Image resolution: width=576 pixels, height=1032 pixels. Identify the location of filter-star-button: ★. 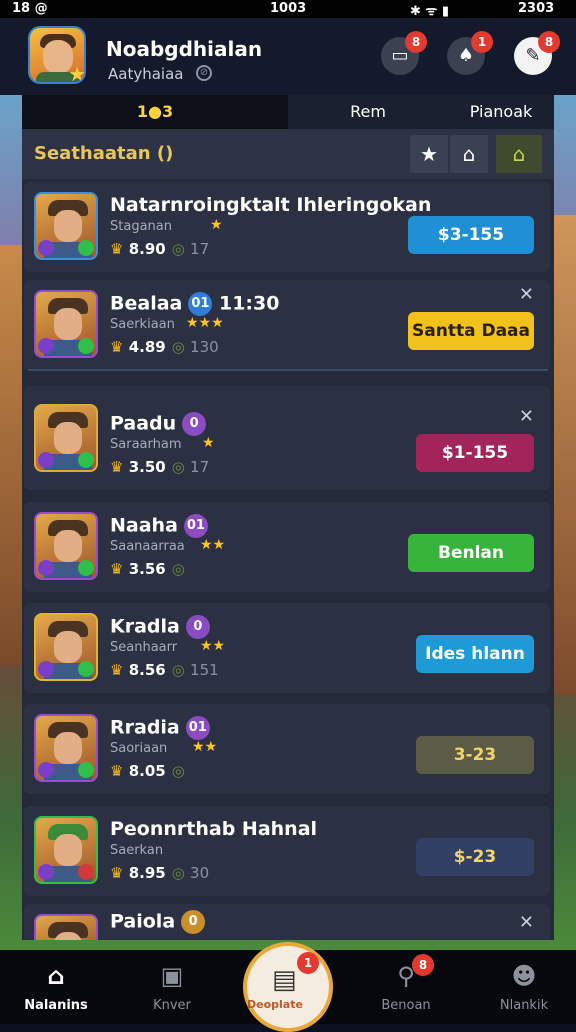
(429, 154).